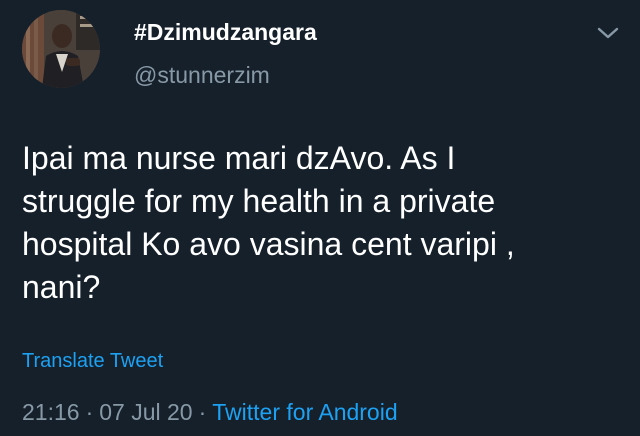 The height and width of the screenshot is (436, 640). Describe the element at coordinates (259, 201) in the screenshot. I see `tweet-text-line: struggle for my health in a private` at that location.